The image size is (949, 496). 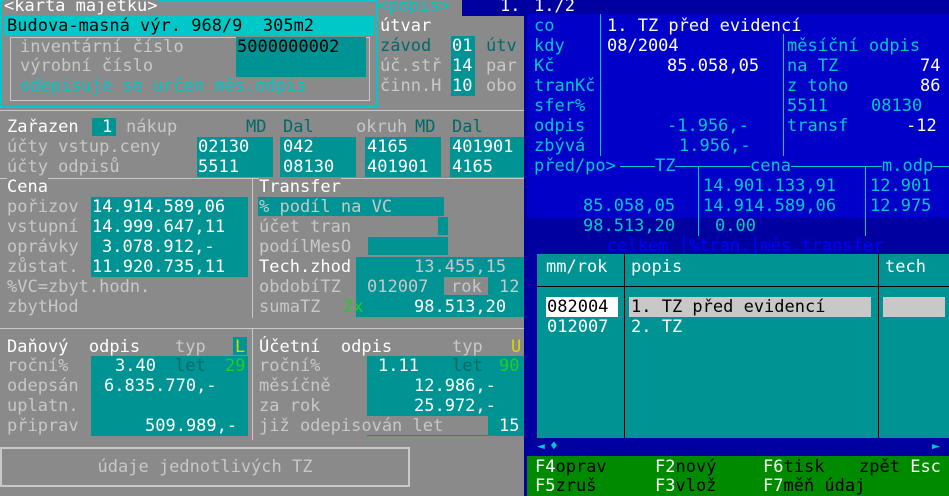 What do you see at coordinates (398, 366) in the screenshot?
I see `ucetni-rocni-value: 1.11` at bounding box center [398, 366].